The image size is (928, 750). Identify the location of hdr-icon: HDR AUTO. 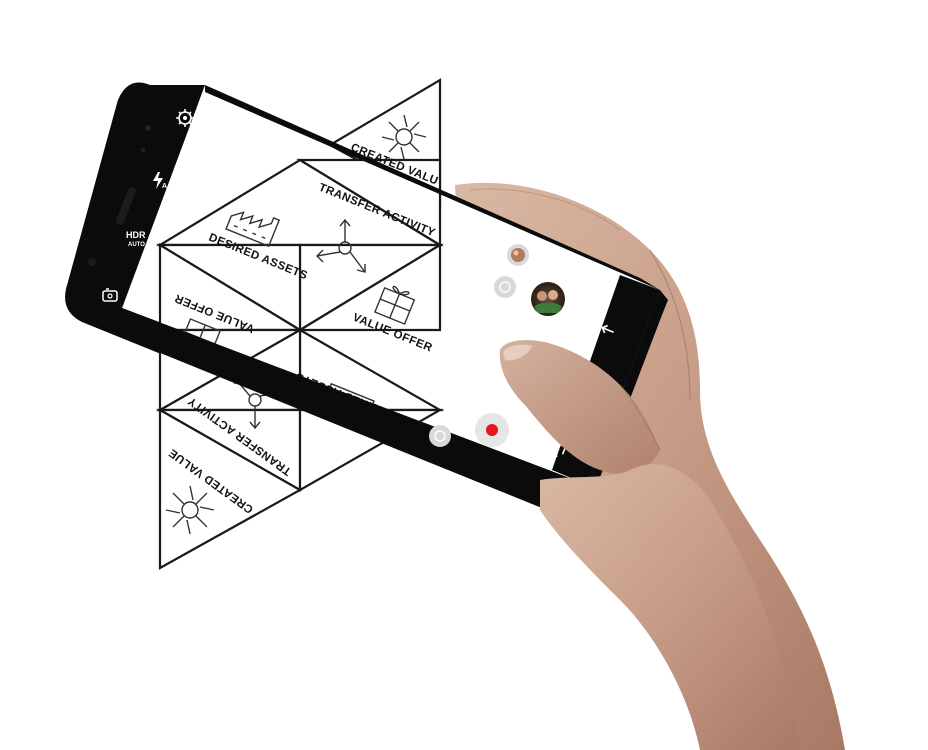
(136, 239).